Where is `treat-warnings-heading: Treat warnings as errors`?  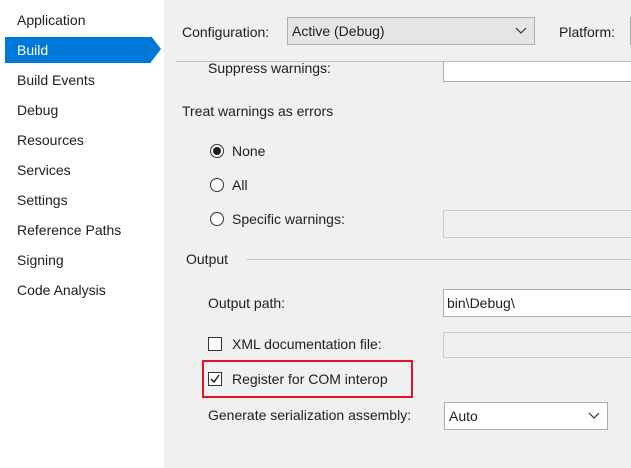
treat-warnings-heading: Treat warnings as errors is located at coordinates (258, 111).